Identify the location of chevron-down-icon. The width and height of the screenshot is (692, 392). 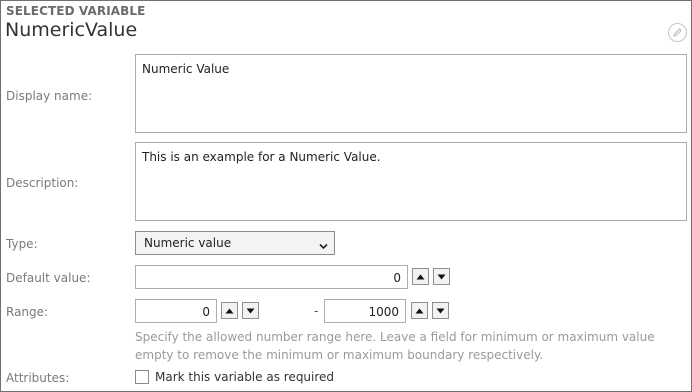
(323, 246).